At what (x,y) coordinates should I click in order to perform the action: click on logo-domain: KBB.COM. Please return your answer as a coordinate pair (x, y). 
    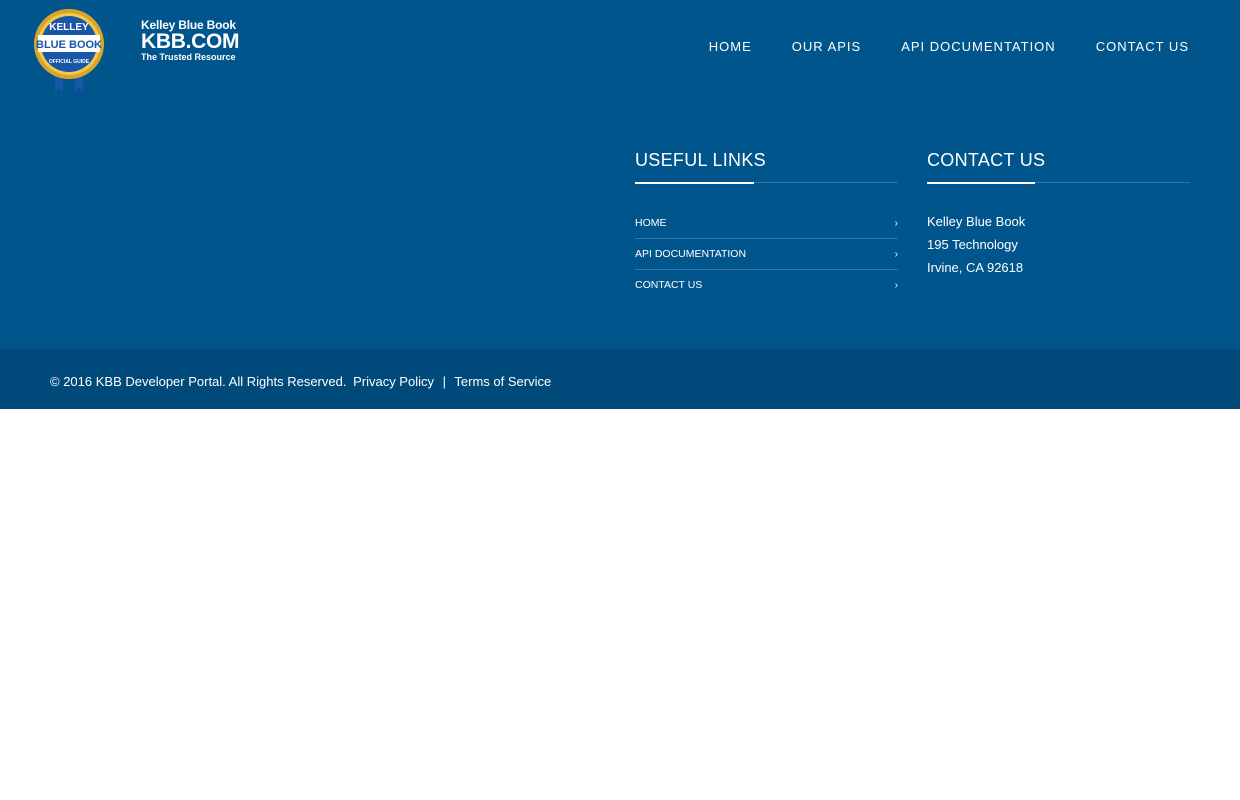
    Looking at the image, I should click on (190, 41).